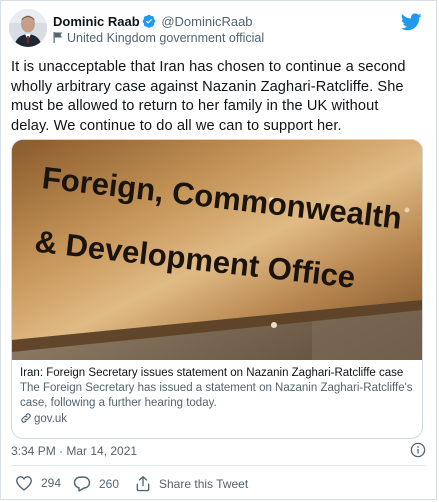 This screenshot has height=502, width=439. Describe the element at coordinates (204, 483) in the screenshot. I see `share-label: Share this Tweet` at that location.